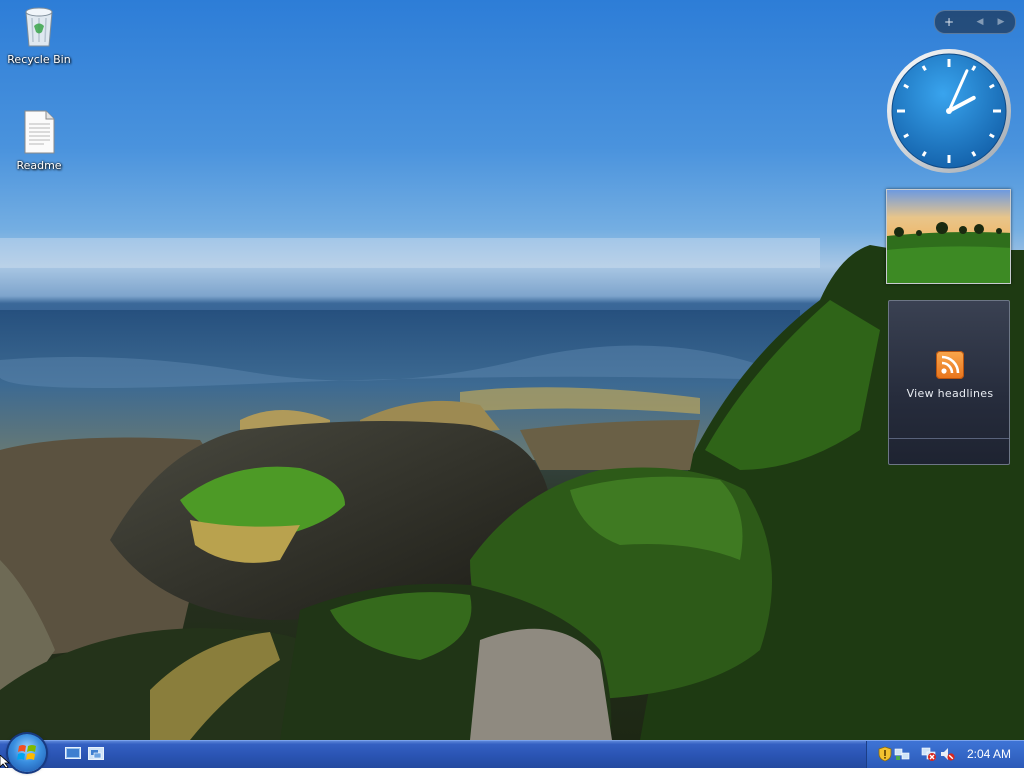  Describe the element at coordinates (929, 754) in the screenshot. I see `network-disconnected-icon` at that location.